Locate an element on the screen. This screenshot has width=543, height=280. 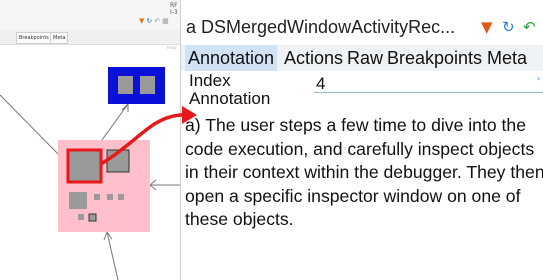
index-value: 4 is located at coordinates (321, 83).